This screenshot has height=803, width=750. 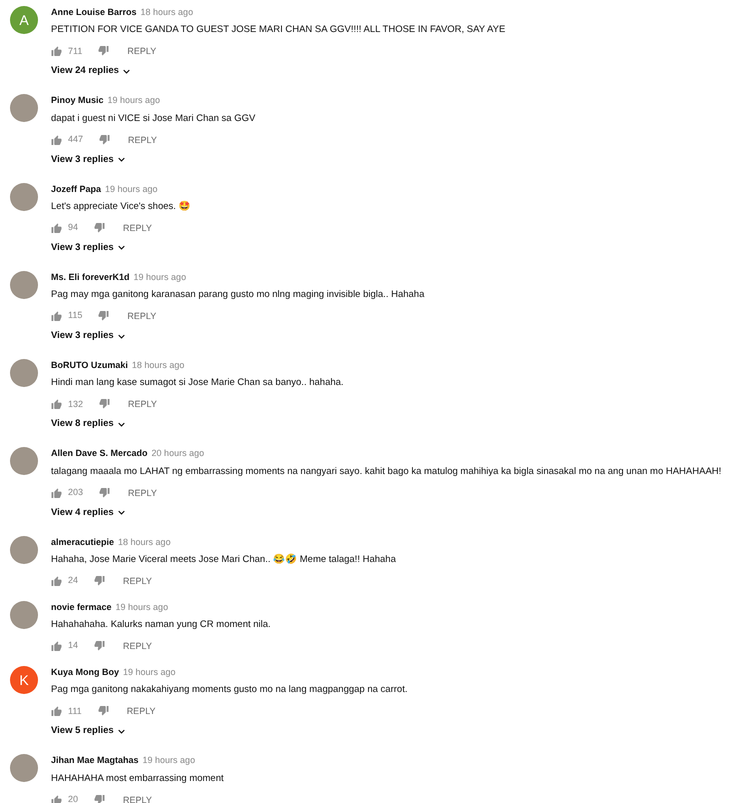 What do you see at coordinates (89, 365) in the screenshot?
I see `author-name: BoRUTO Uzumaki` at bounding box center [89, 365].